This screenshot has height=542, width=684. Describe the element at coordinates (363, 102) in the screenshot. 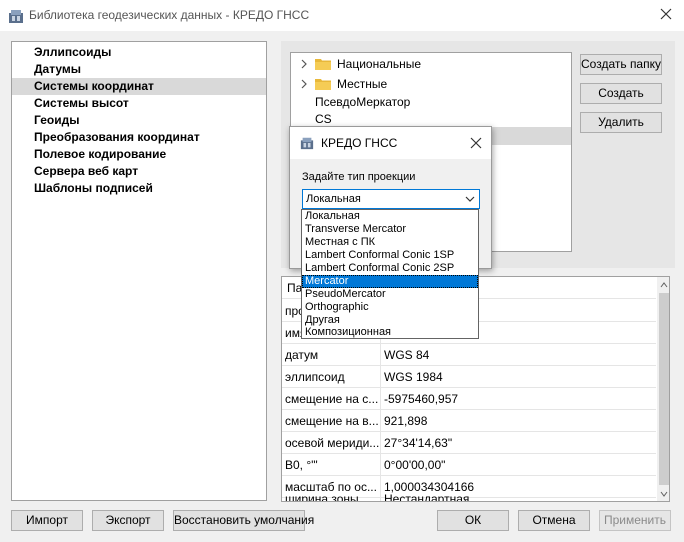

I see `tree-node-label: ПсевдоМеркатор` at that location.